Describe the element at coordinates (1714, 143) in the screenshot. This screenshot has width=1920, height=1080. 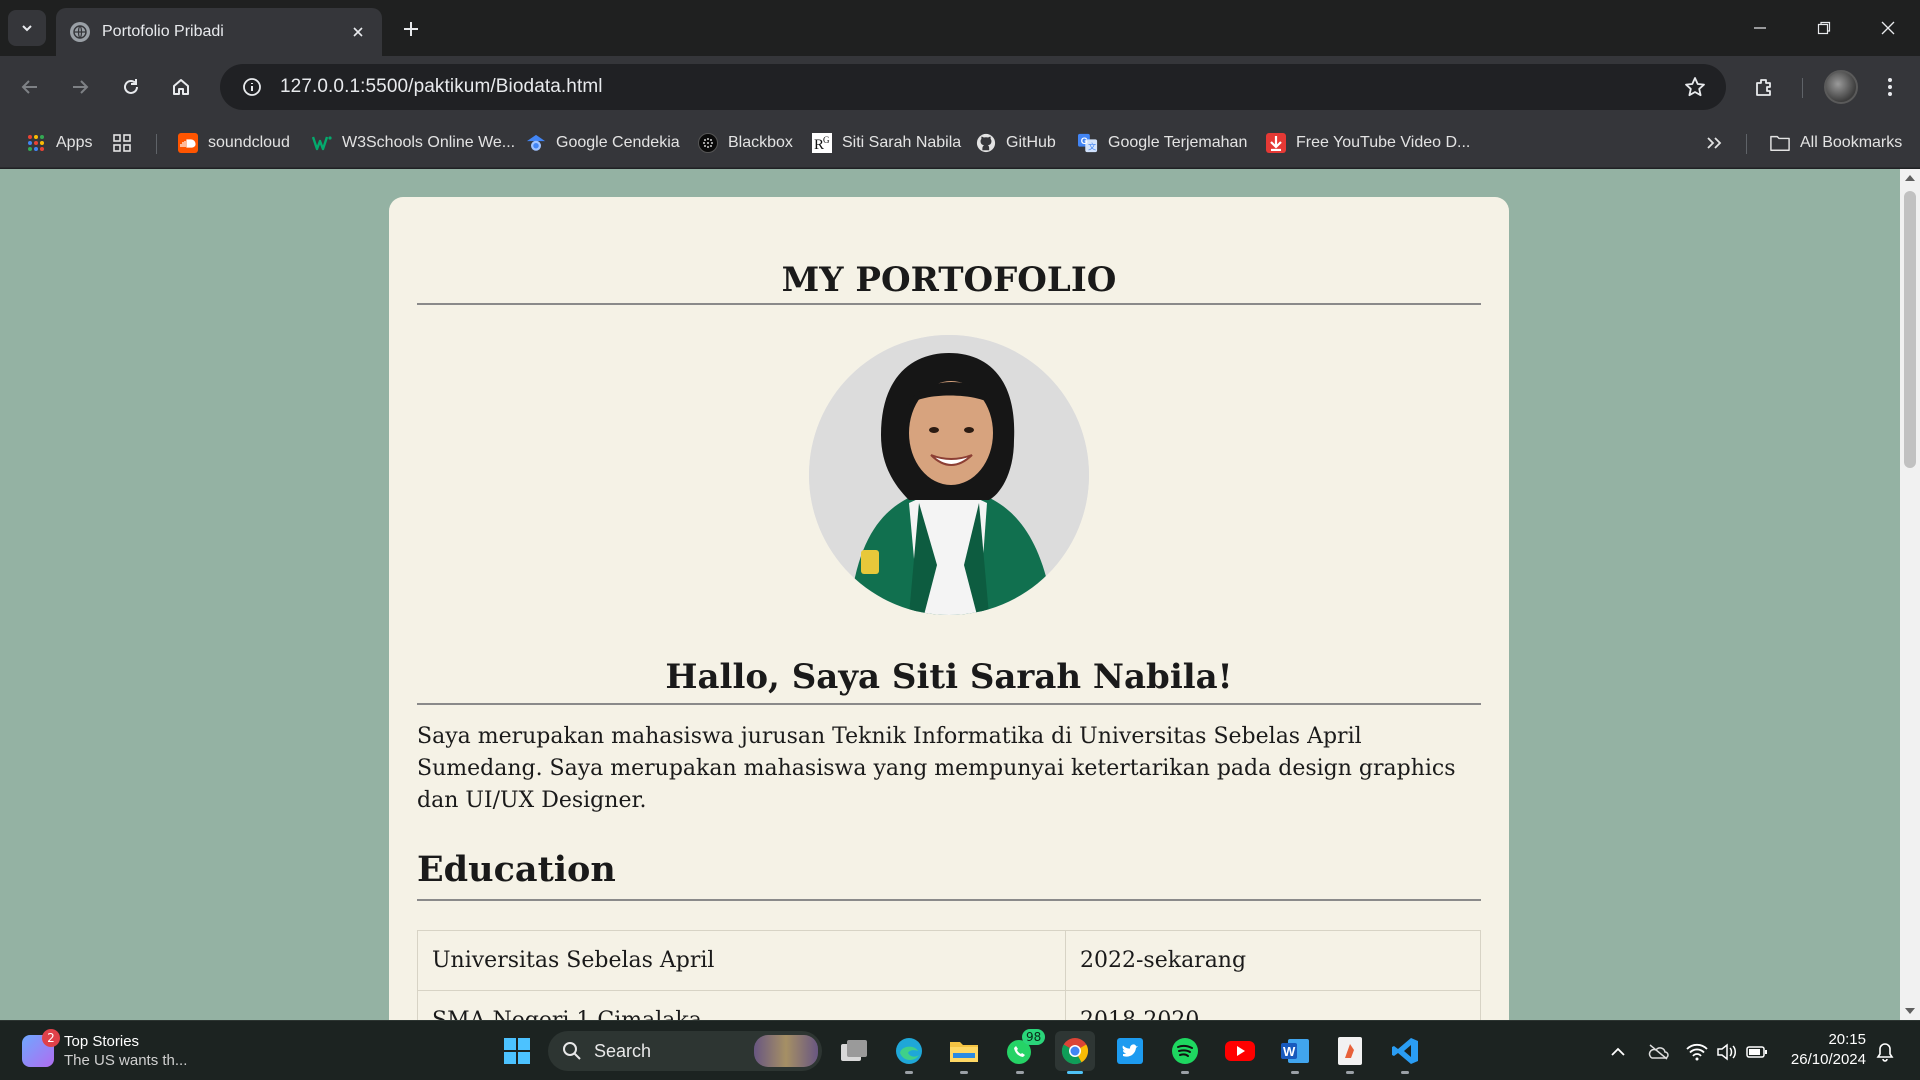
I see `bookmarks-overflow-button` at that location.